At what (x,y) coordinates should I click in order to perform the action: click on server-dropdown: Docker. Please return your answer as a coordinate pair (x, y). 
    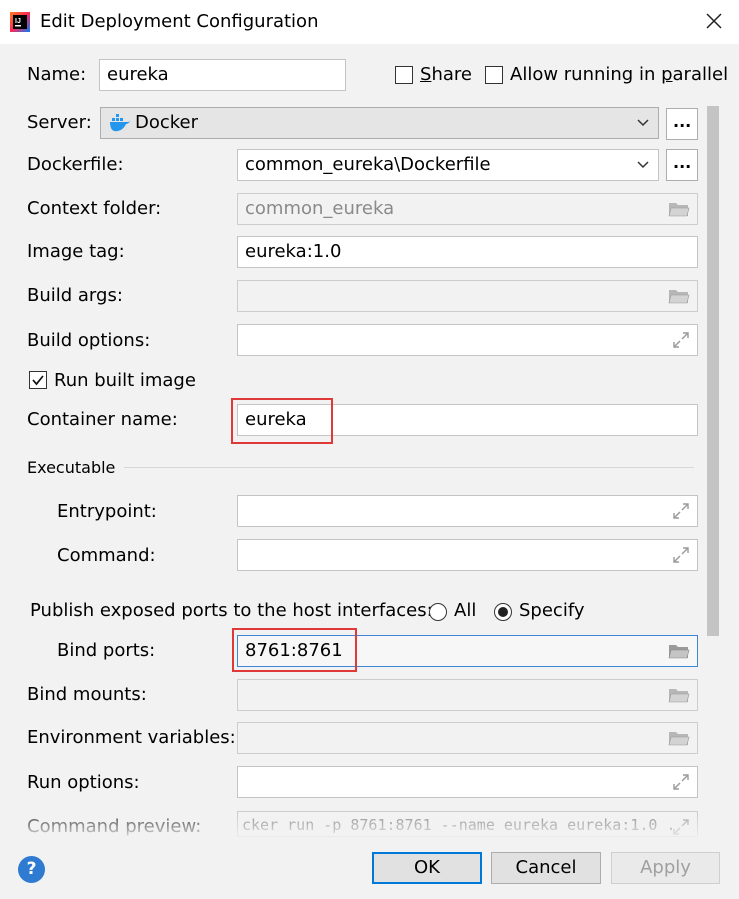
    Looking at the image, I should click on (379, 123).